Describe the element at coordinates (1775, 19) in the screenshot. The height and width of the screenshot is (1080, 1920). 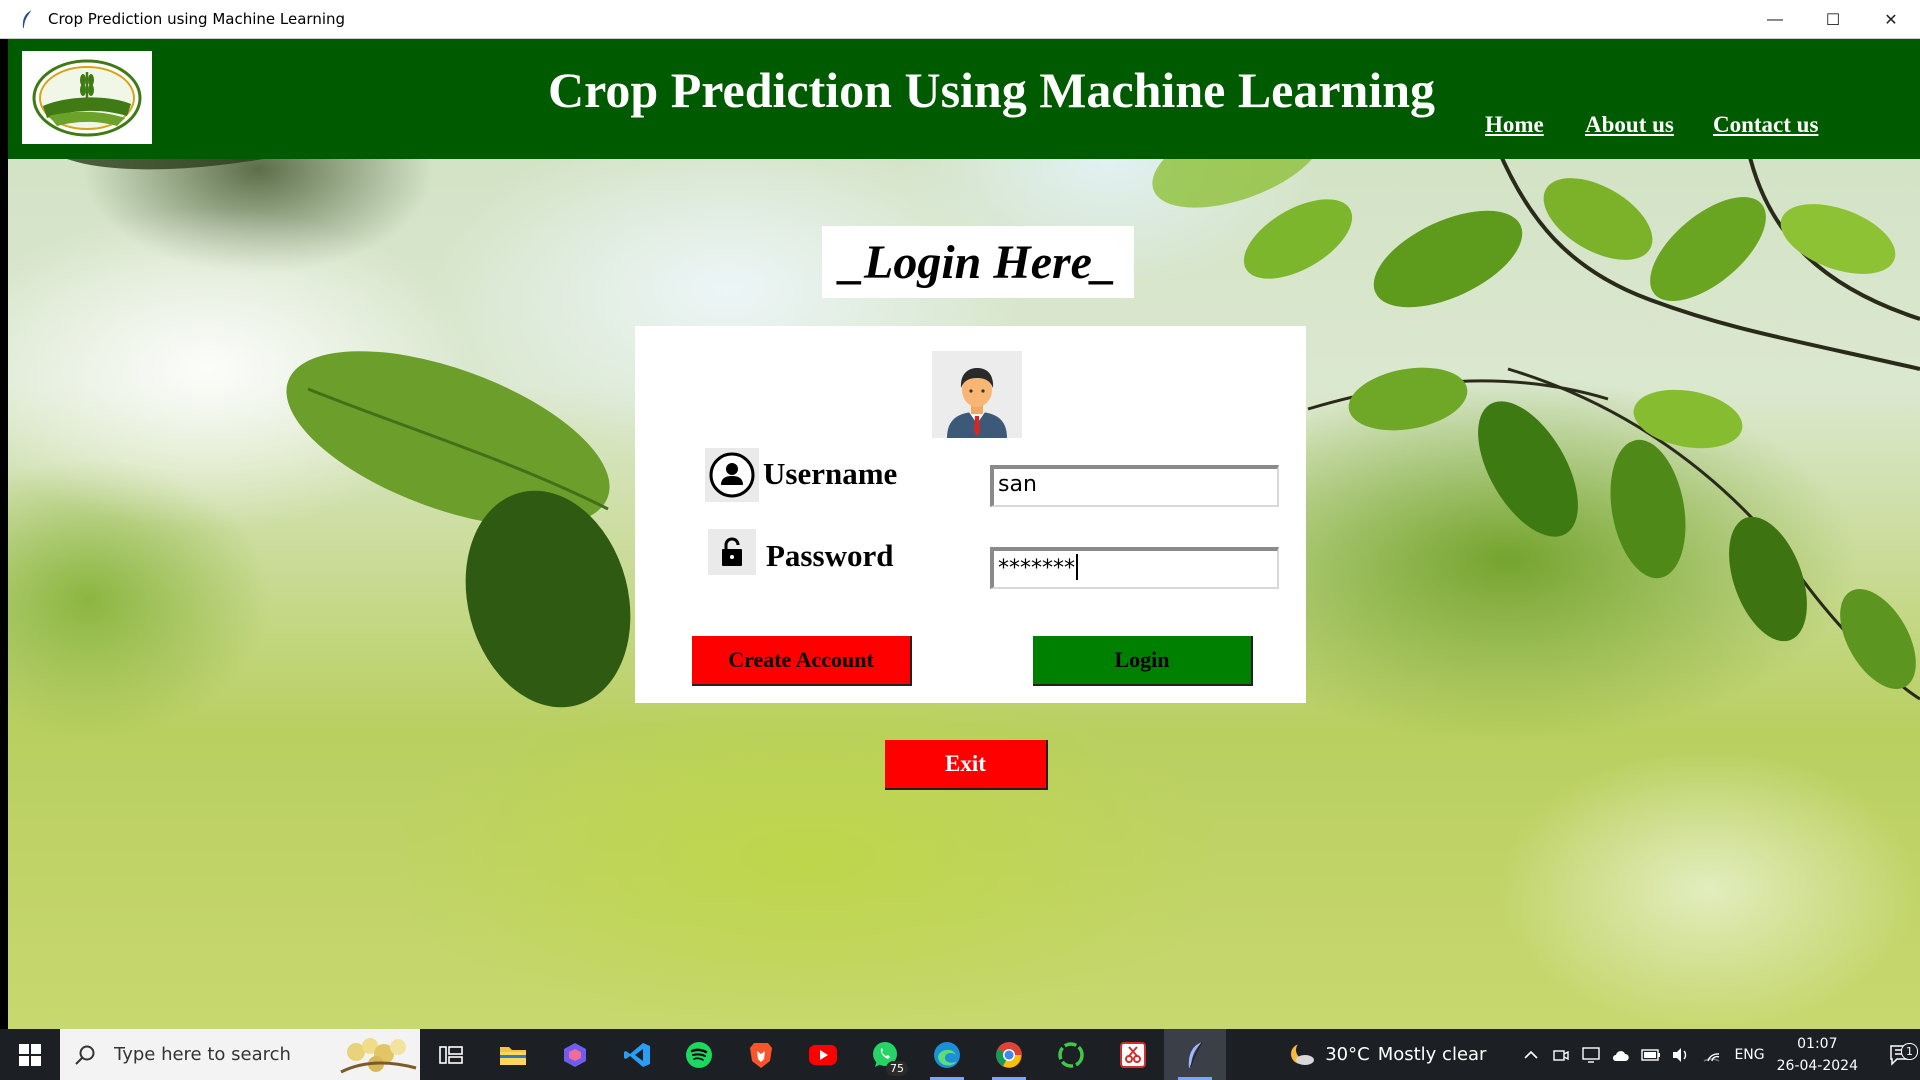
I see `minimize-button: —` at that location.